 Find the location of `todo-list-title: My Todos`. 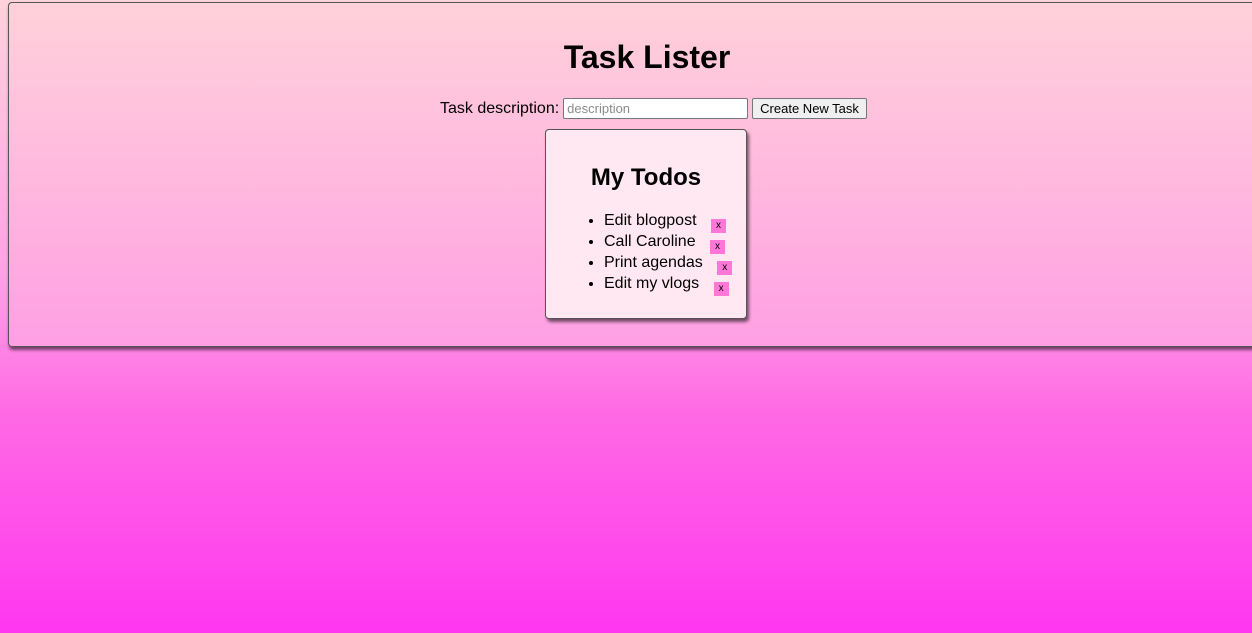

todo-list-title: My Todos is located at coordinates (646, 177).